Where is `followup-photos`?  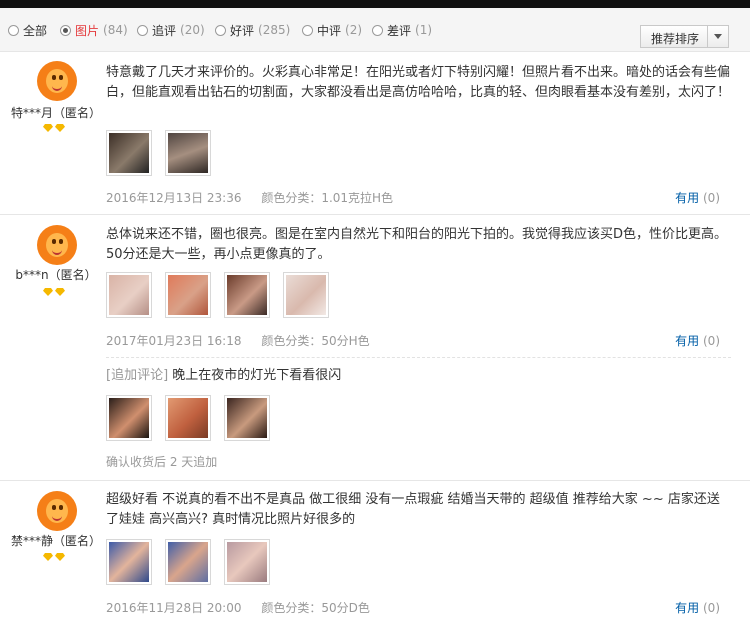 followup-photos is located at coordinates (188, 418).